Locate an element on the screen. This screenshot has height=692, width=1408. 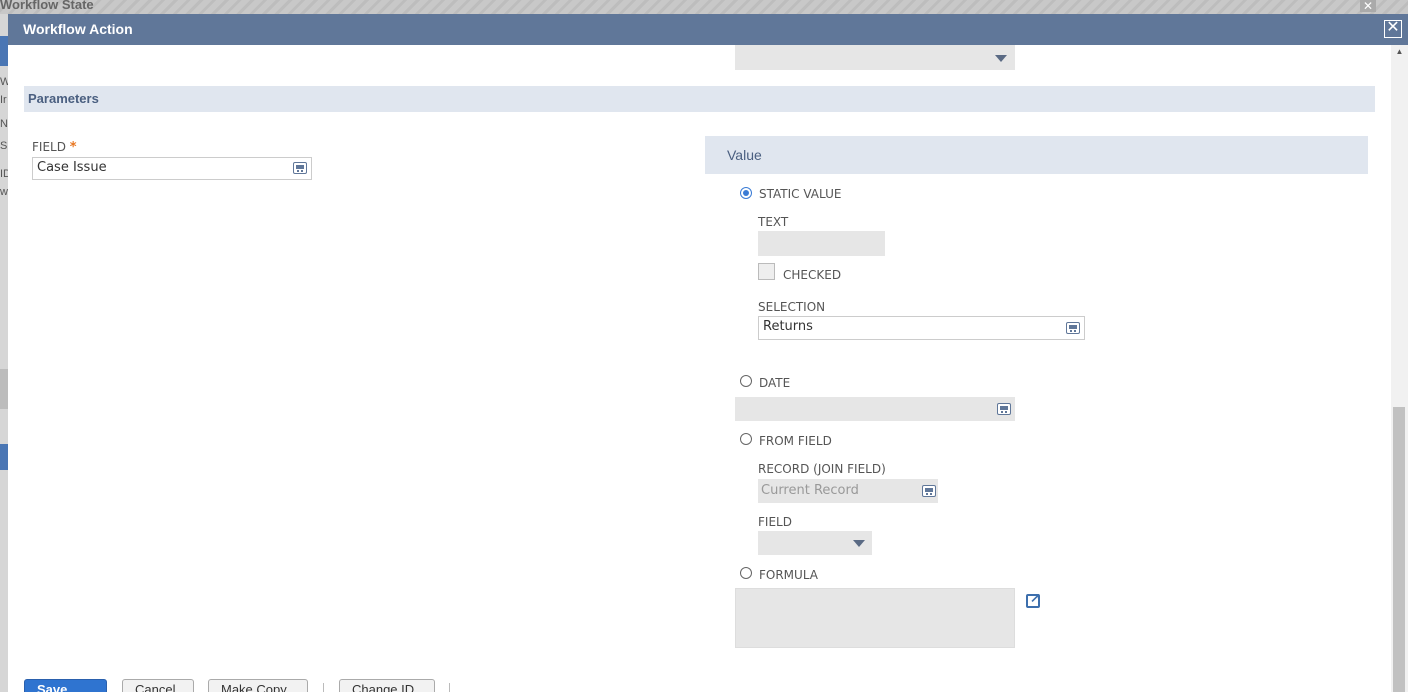
formula-label: FORMULA is located at coordinates (788, 575).